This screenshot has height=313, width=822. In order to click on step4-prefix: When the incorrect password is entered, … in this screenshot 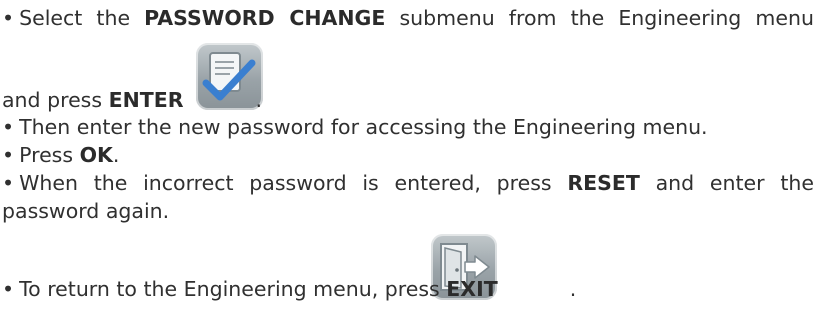, I will do `click(285, 183)`.